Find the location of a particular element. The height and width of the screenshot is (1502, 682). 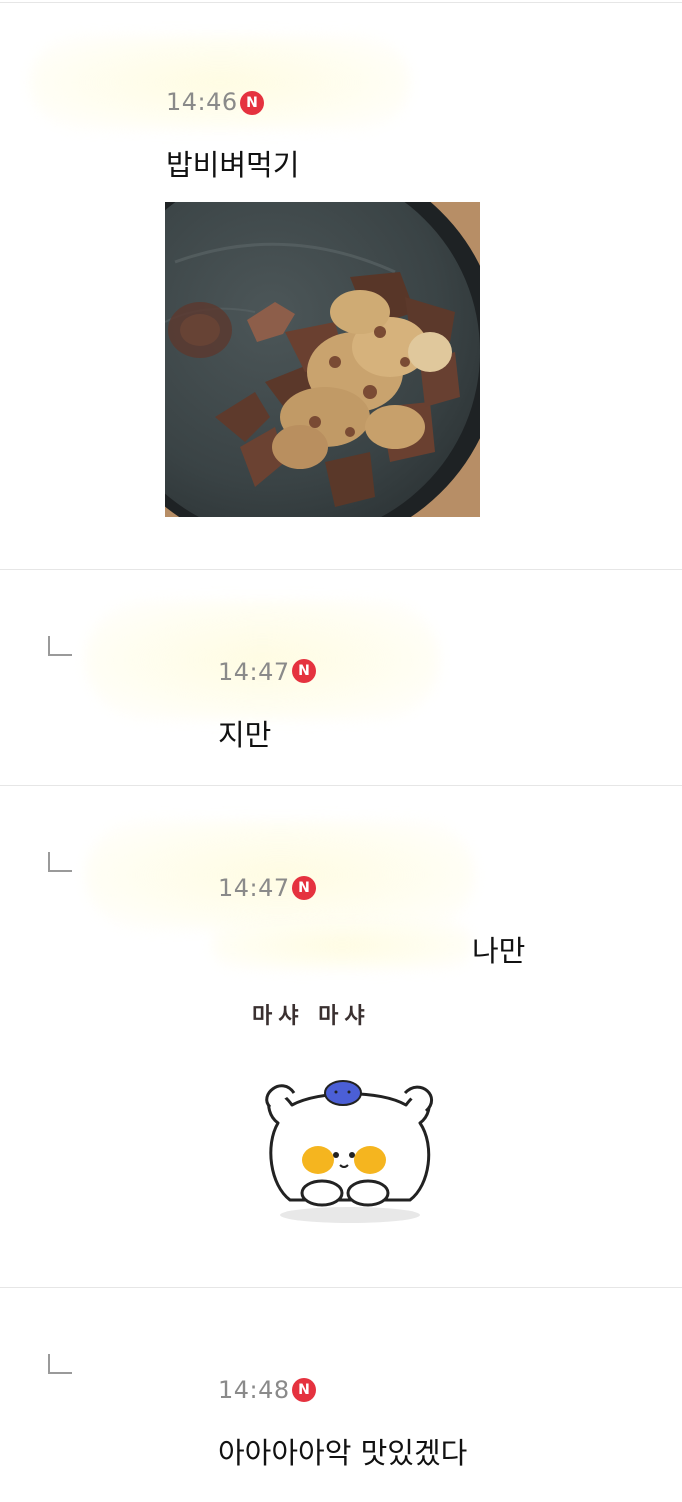

comment-text: 나만 is located at coordinates (499, 951).